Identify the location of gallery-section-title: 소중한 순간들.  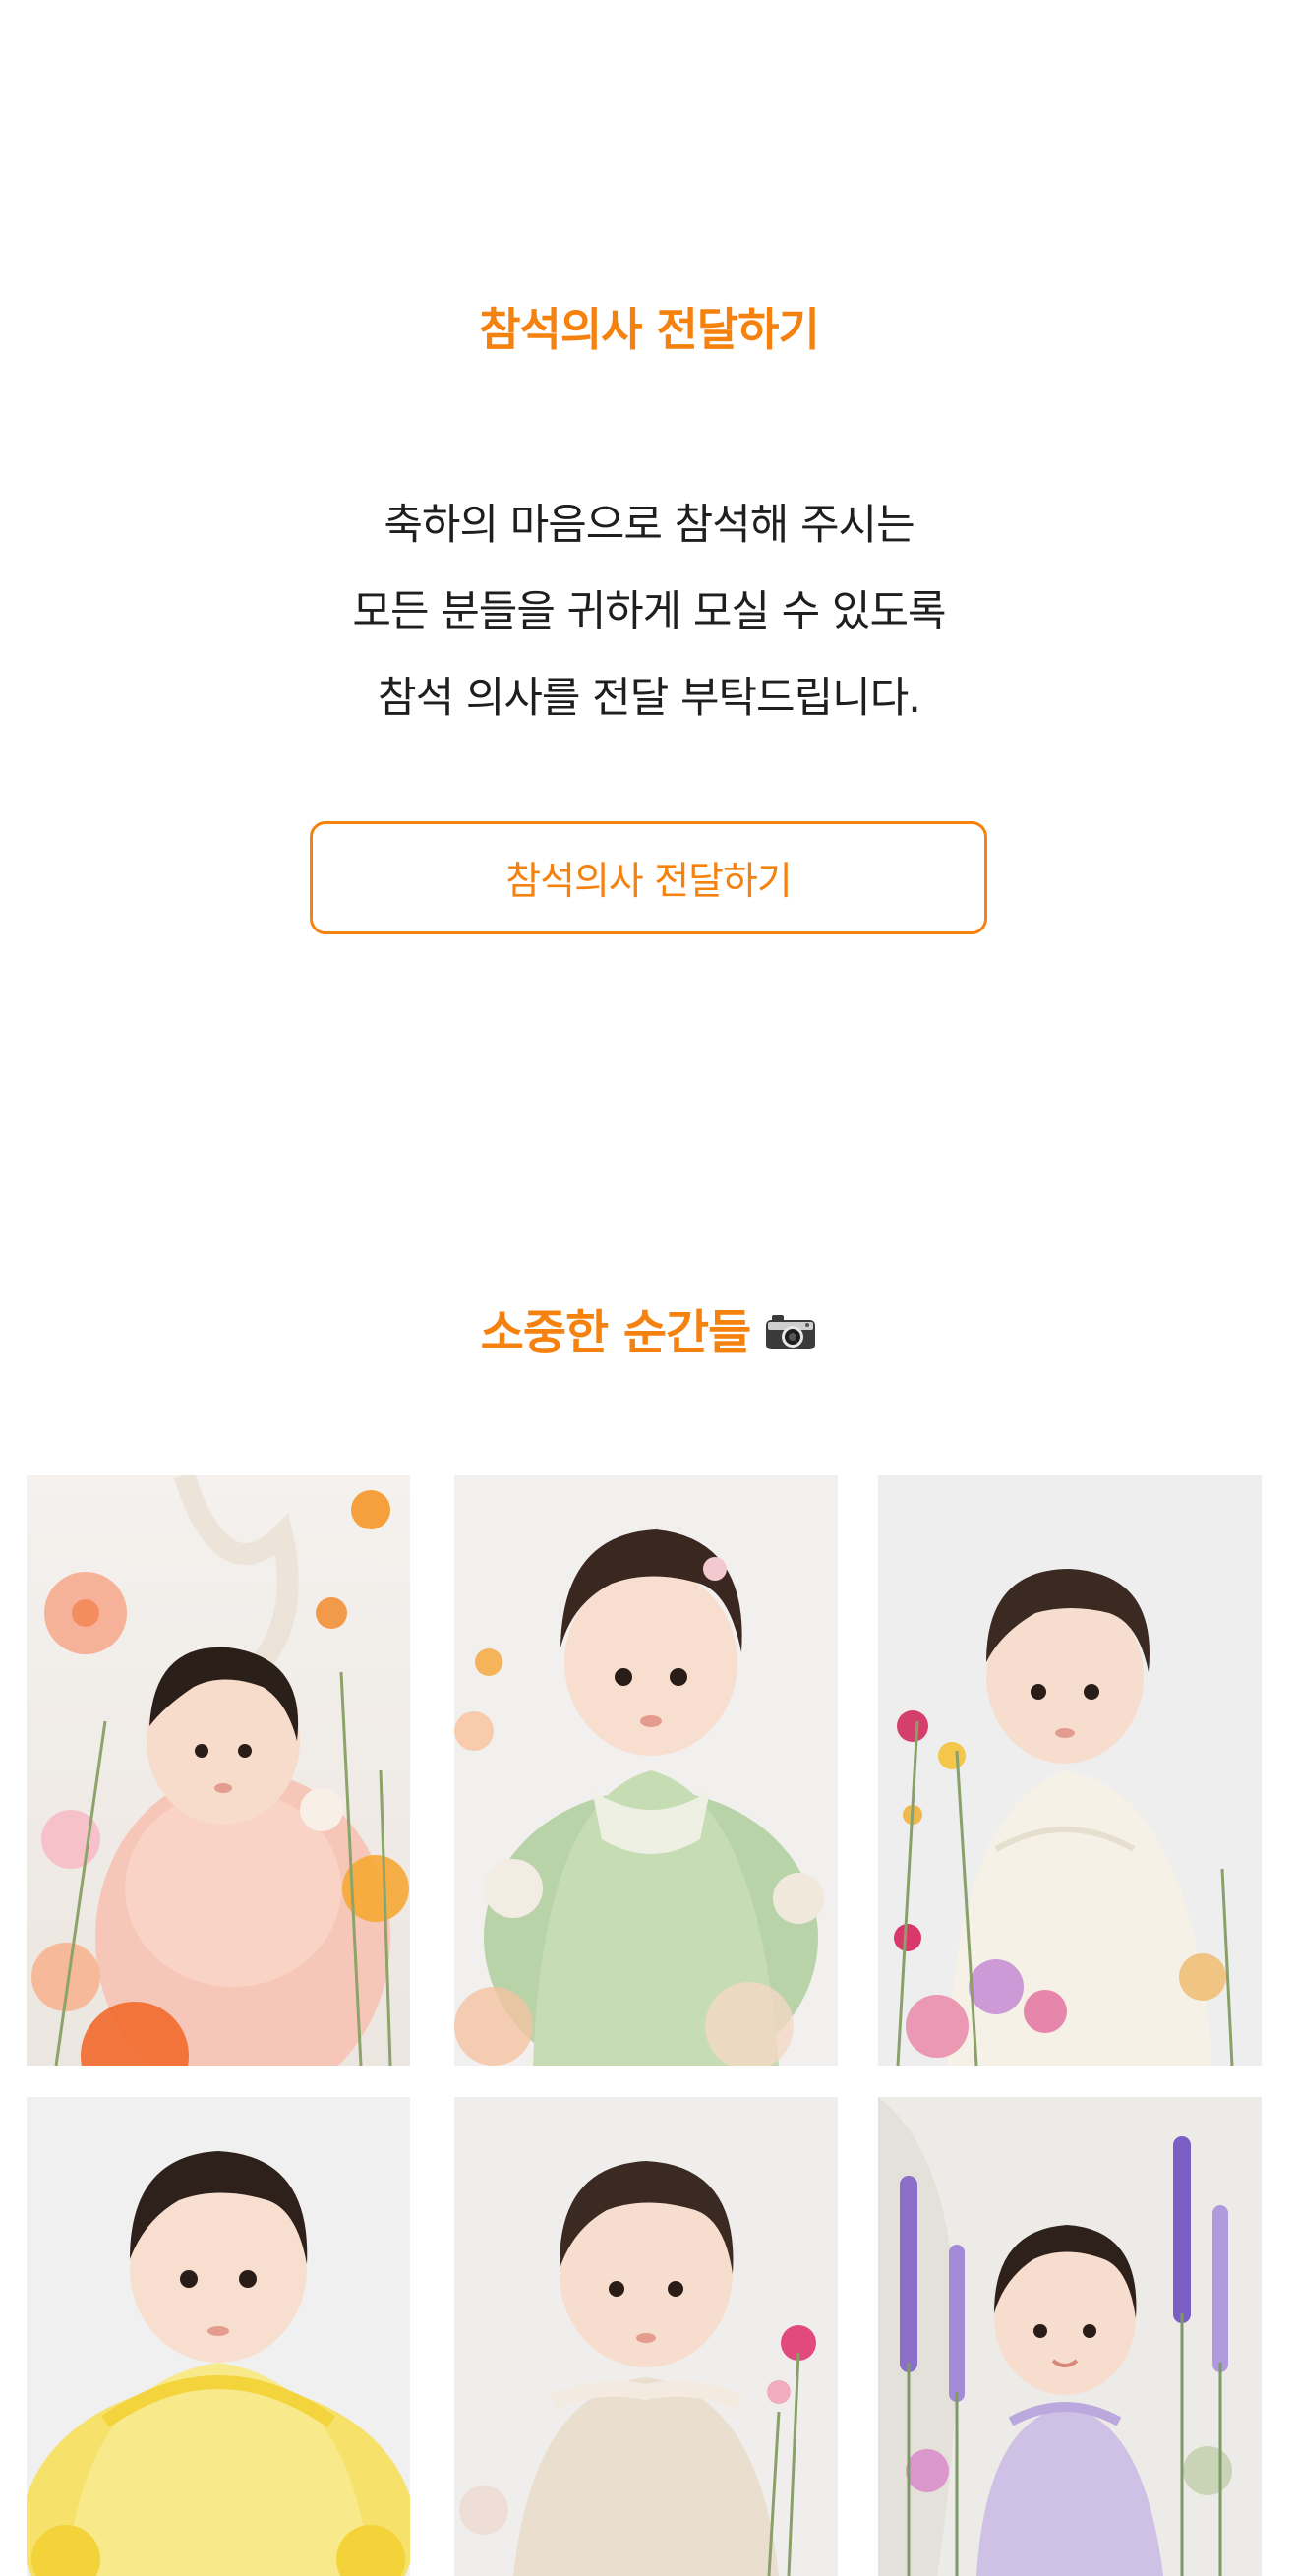
(649, 1327).